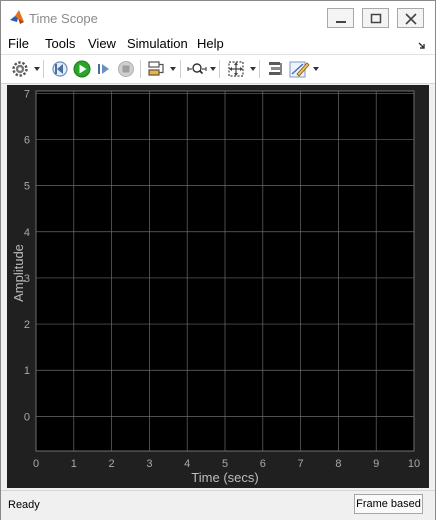 The image size is (436, 520). What do you see at coordinates (60, 69) in the screenshot?
I see `step-back-icon` at bounding box center [60, 69].